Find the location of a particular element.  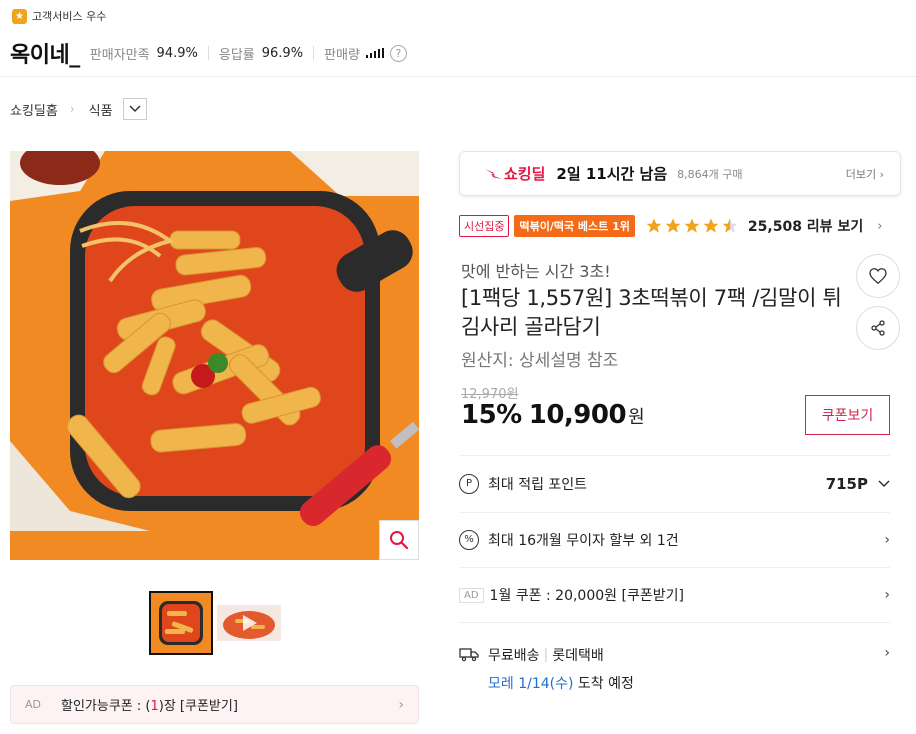

shipping-row: 무료배송 | 롯데택배 모레 1/14(수) 도착 예정 › is located at coordinates (674, 662).